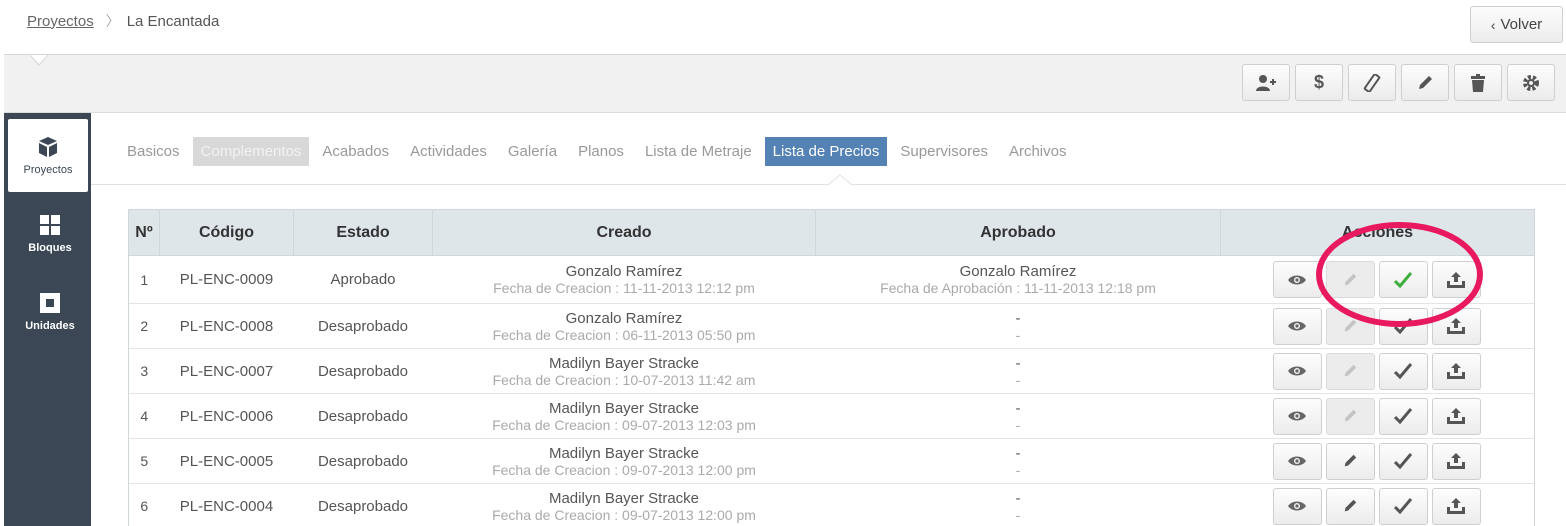  Describe the element at coordinates (1425, 82) in the screenshot. I see `edit-button` at that location.